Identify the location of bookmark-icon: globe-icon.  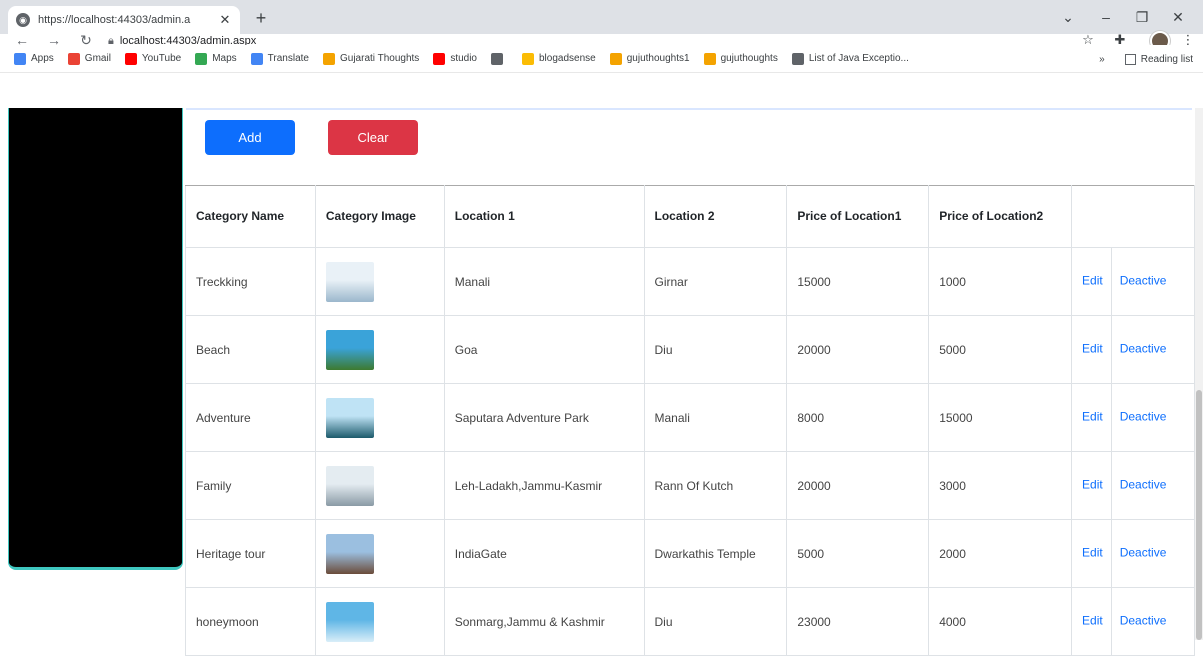
(497, 58).